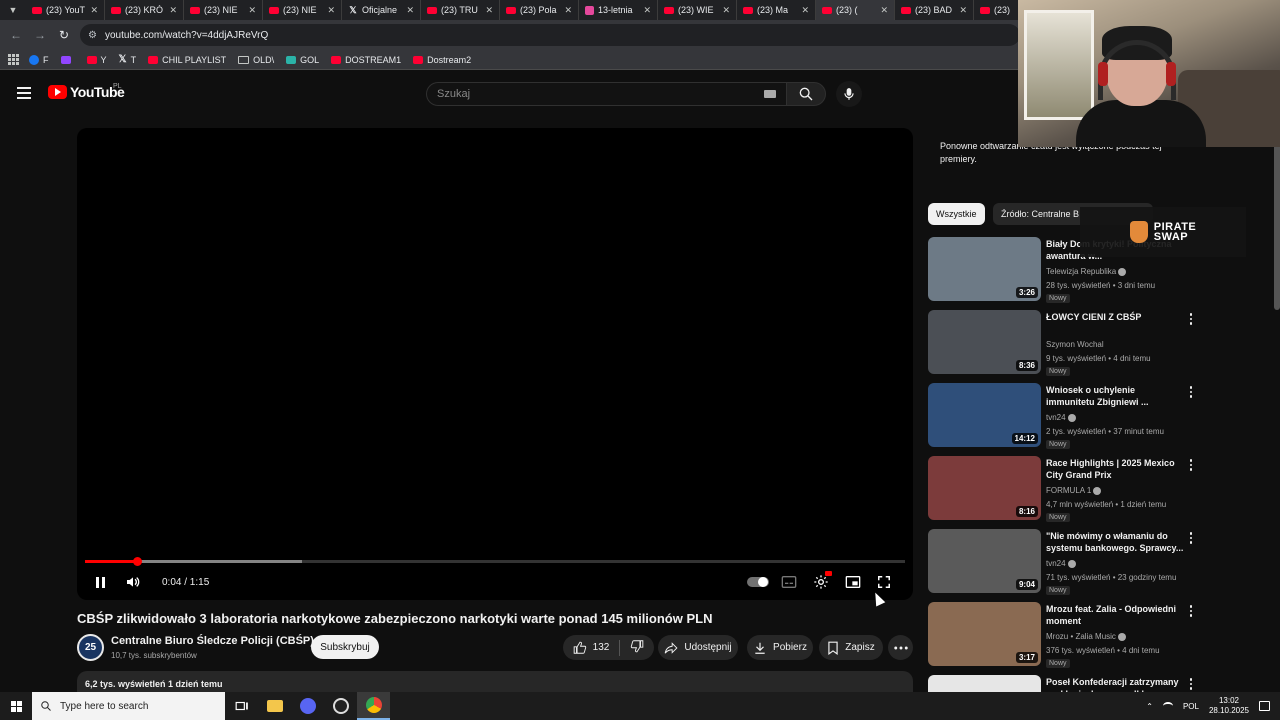  Describe the element at coordinates (40, 35) in the screenshot. I see `forward-arrow-icon: →` at that location.